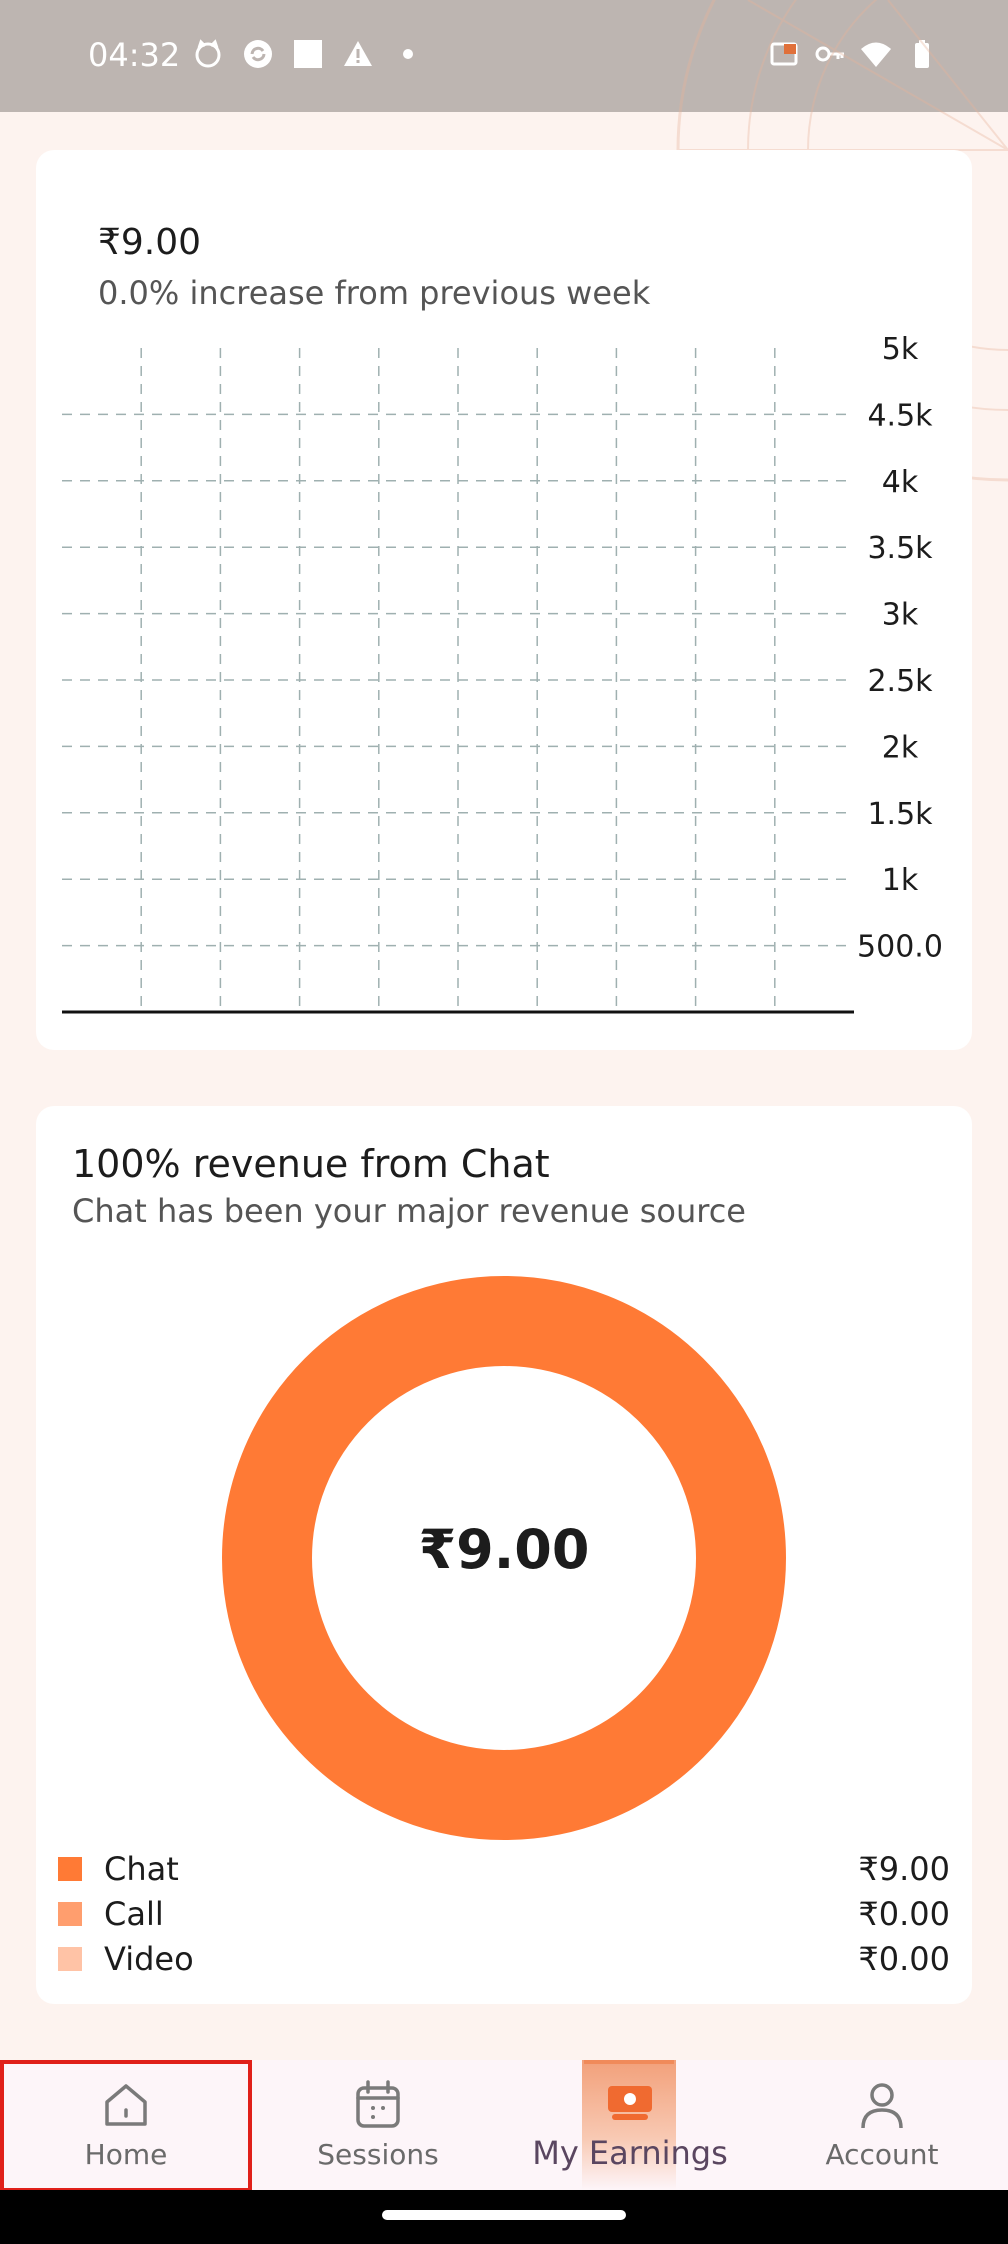 This screenshot has height=2244, width=1008. I want to click on money-icon, so click(630, 2103).